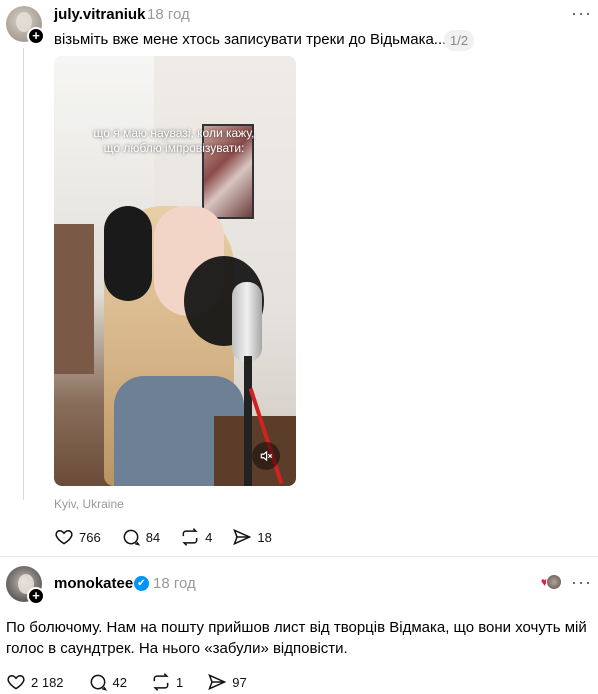  Describe the element at coordinates (107, 682) in the screenshot. I see `comment-button: 42` at that location.